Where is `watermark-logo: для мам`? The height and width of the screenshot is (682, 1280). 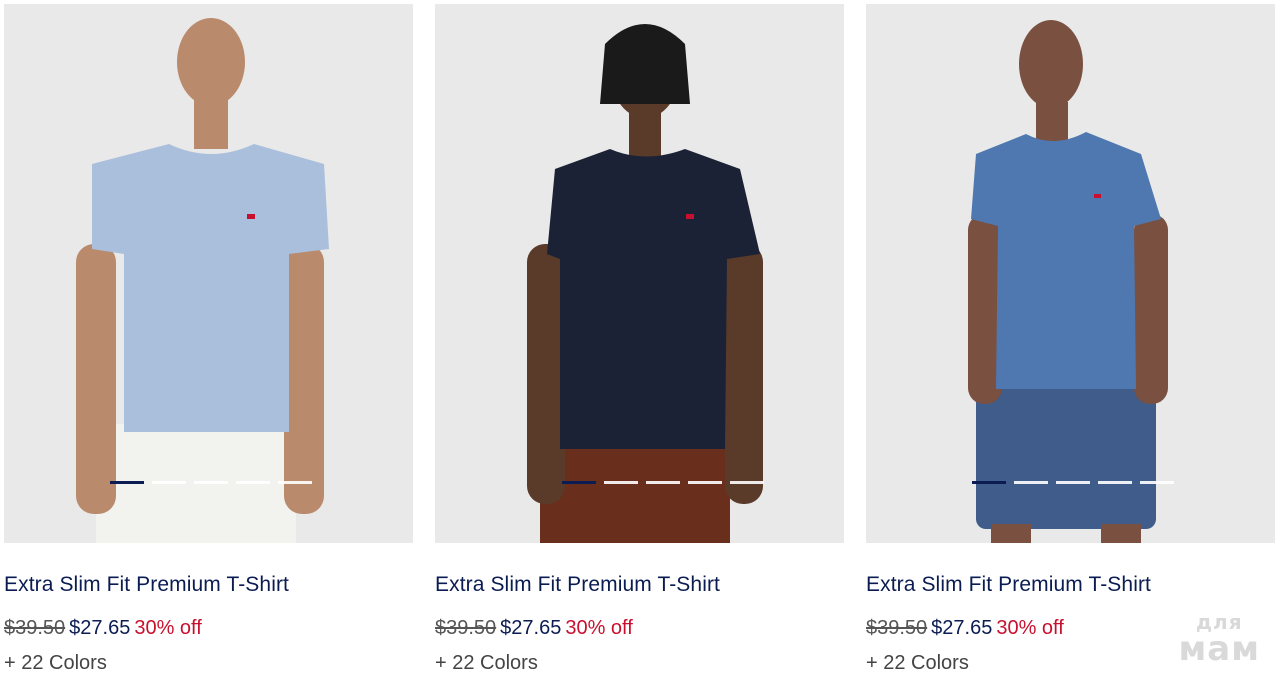 watermark-logo: для мам is located at coordinates (1219, 639).